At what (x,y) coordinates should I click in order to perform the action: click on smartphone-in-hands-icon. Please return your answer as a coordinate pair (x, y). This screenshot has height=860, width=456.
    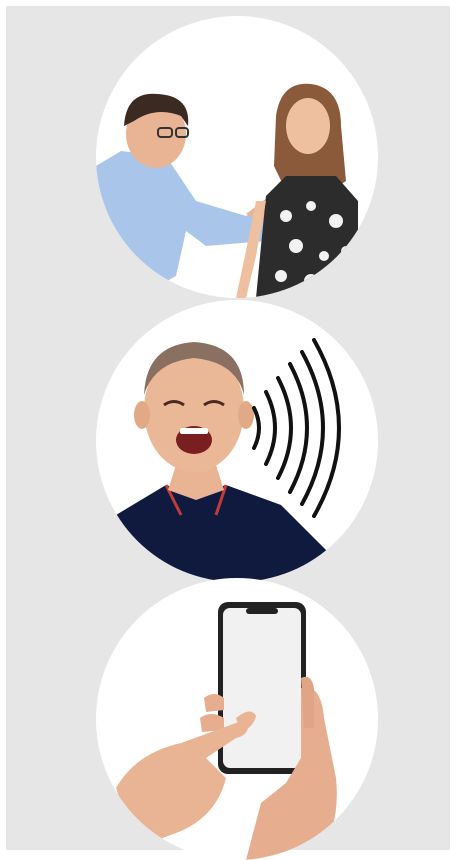
    Looking at the image, I should click on (226, 731).